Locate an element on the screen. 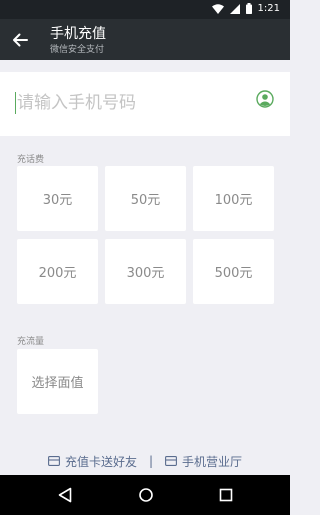 The image size is (320, 515). gift-card-link: 充值卡送好友 is located at coordinates (92, 461).